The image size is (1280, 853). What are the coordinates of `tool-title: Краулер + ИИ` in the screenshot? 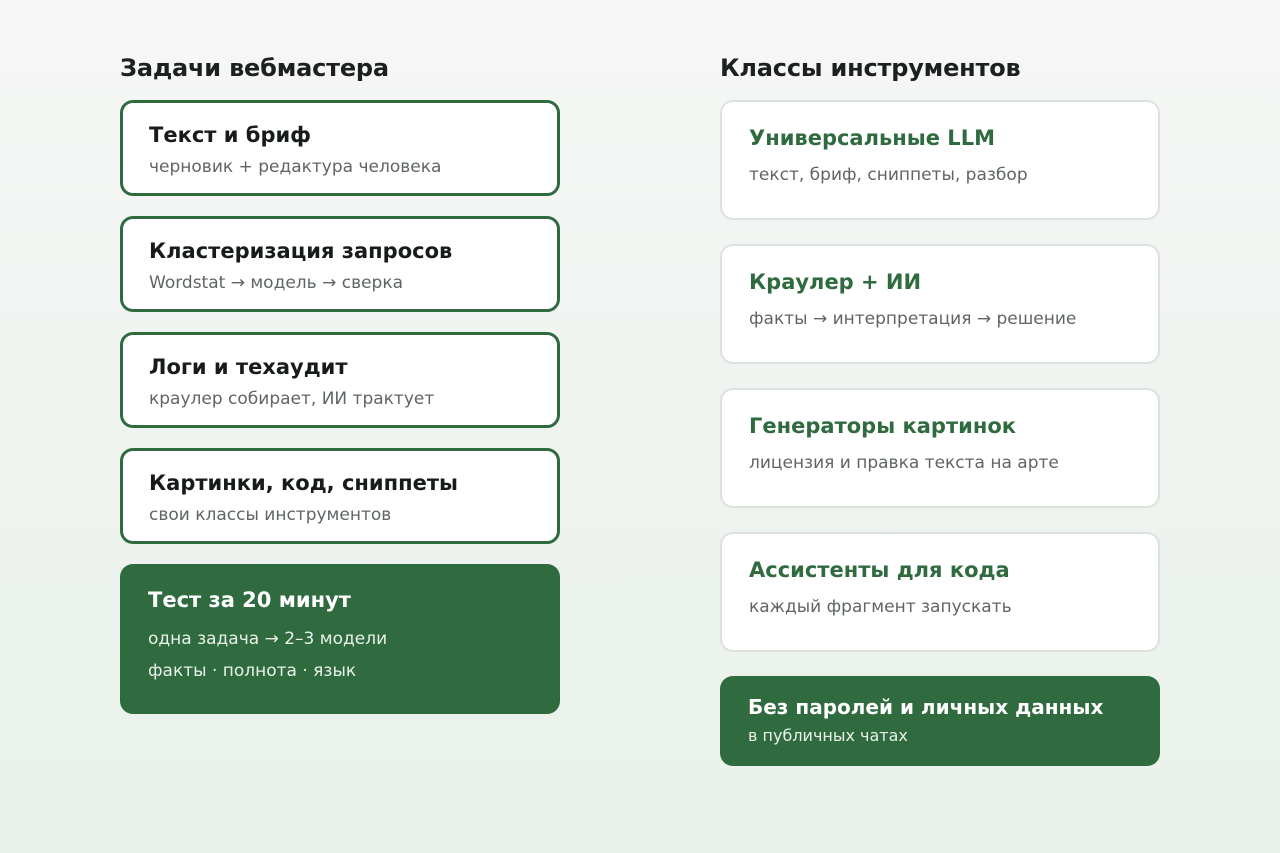 It's located at (835, 282).